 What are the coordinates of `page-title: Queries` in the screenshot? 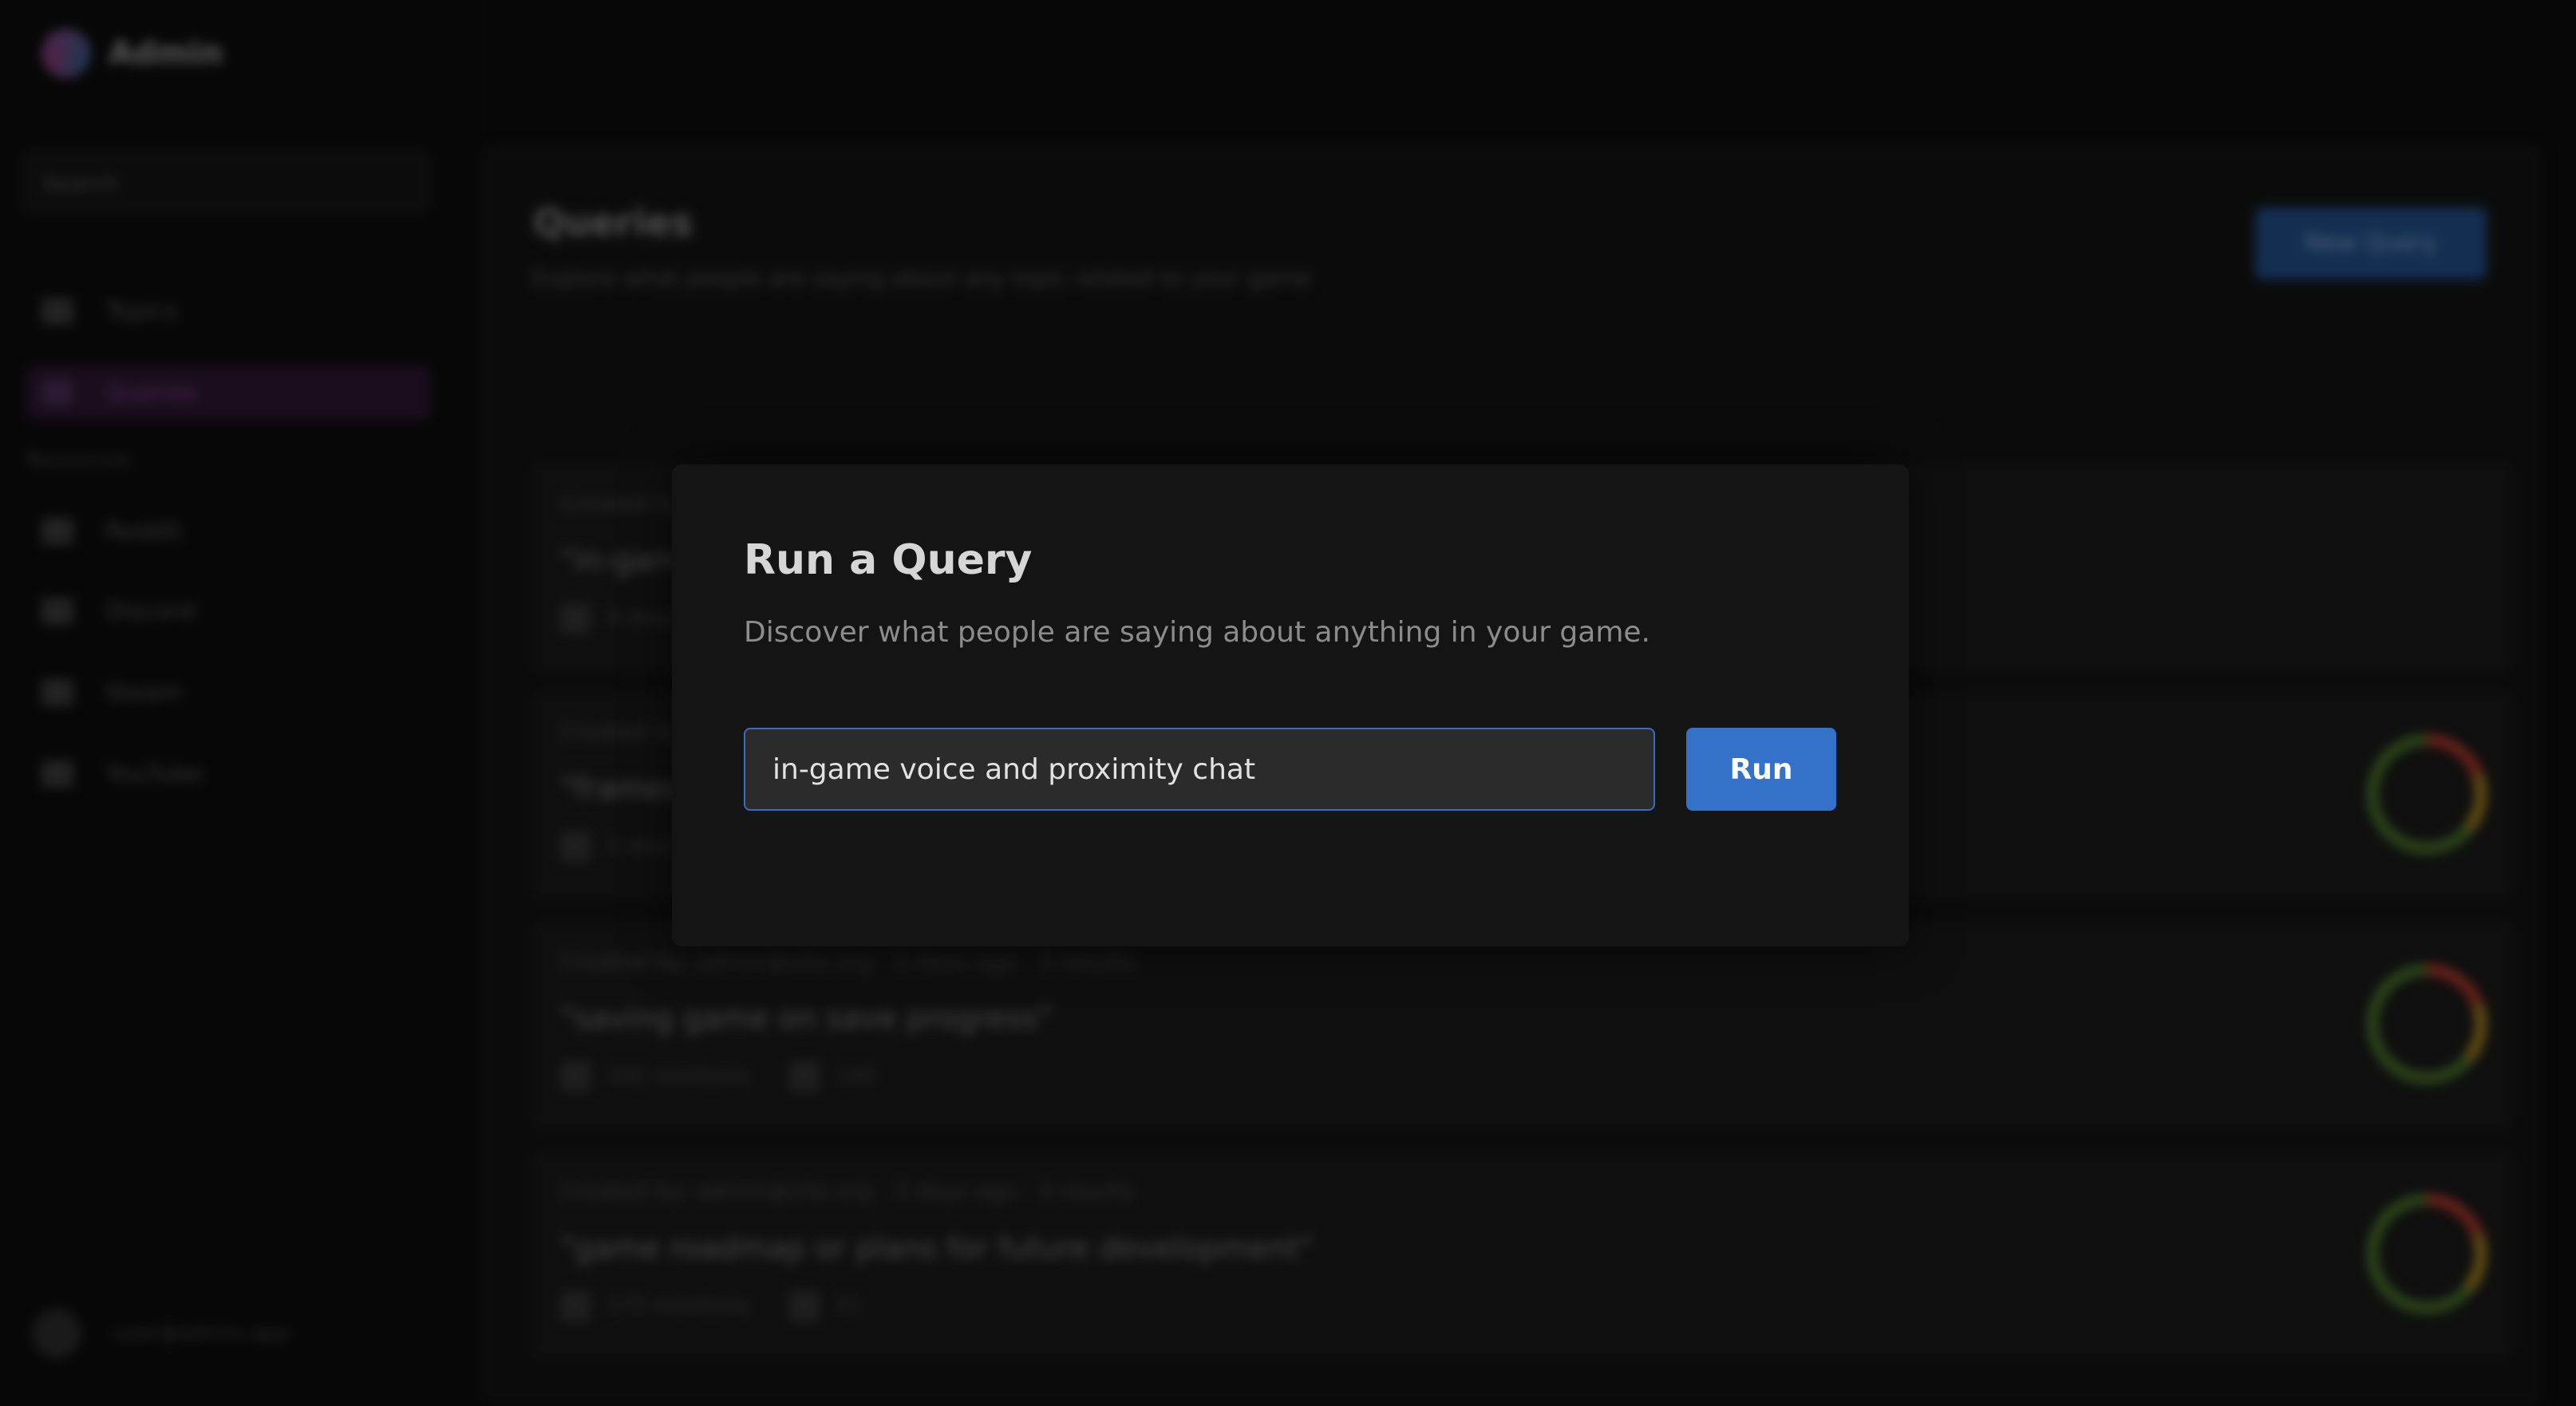 It's located at (613, 223).